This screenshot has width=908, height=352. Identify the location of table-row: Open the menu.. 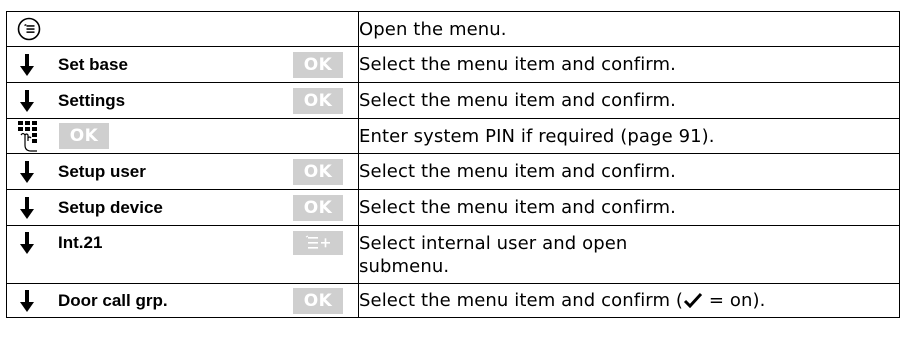
(453, 29).